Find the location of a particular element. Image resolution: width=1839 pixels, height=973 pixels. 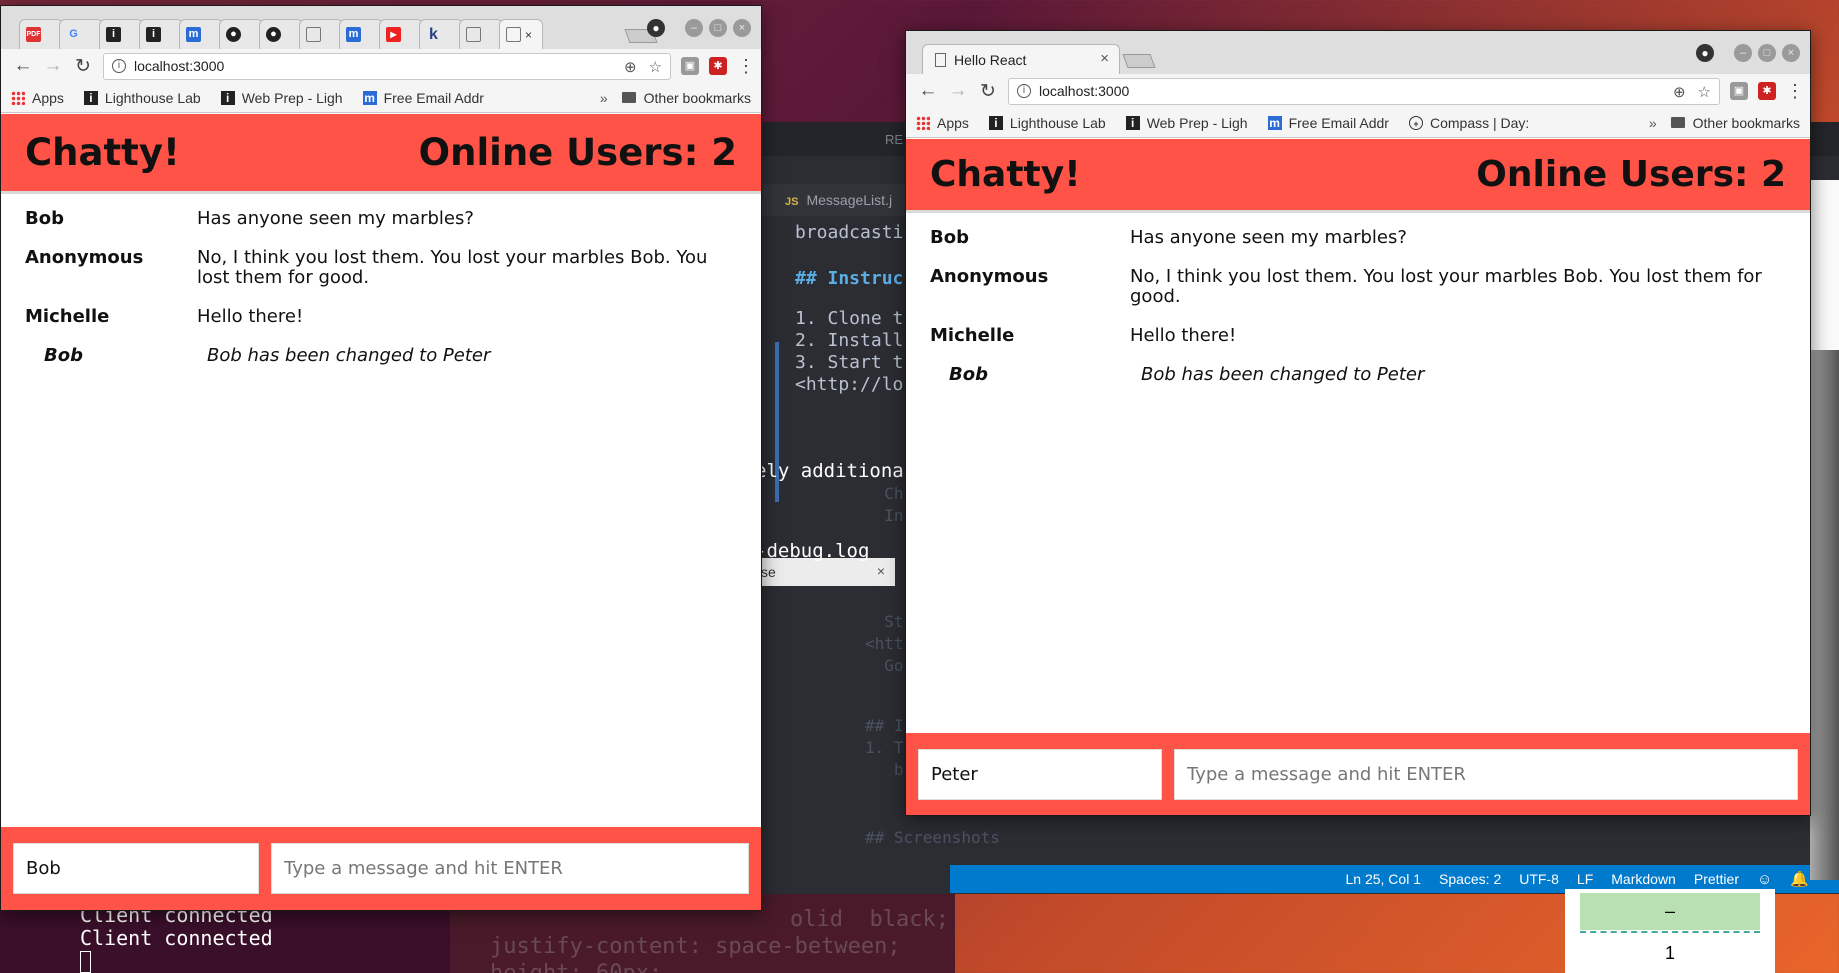

editor-panel-tab-label: se is located at coordinates (768, 572).